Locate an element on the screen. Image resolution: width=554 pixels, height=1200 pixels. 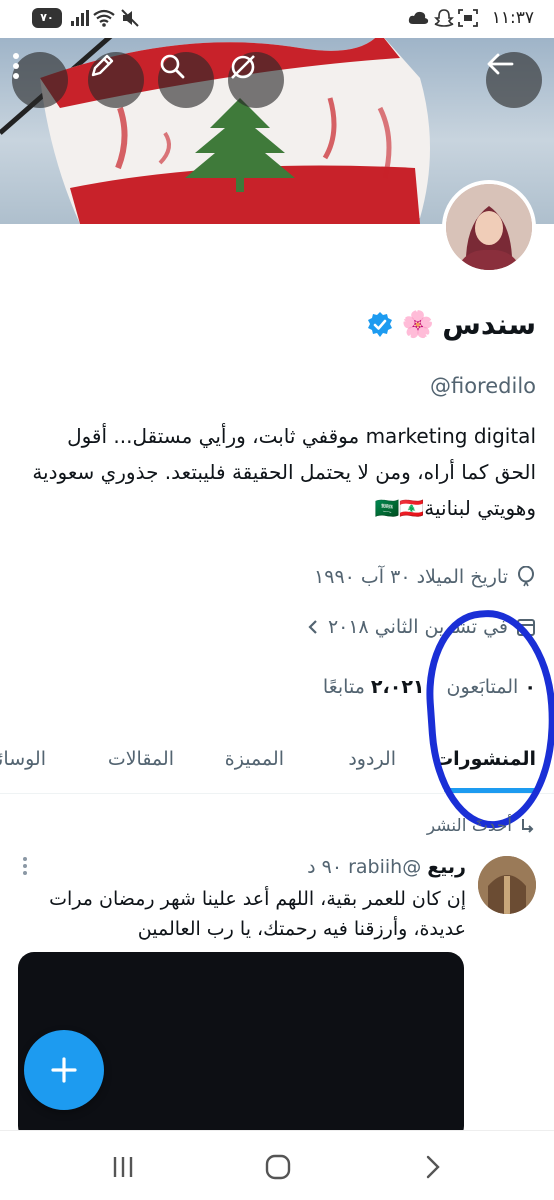
repost-icon is located at coordinates (528, 826).